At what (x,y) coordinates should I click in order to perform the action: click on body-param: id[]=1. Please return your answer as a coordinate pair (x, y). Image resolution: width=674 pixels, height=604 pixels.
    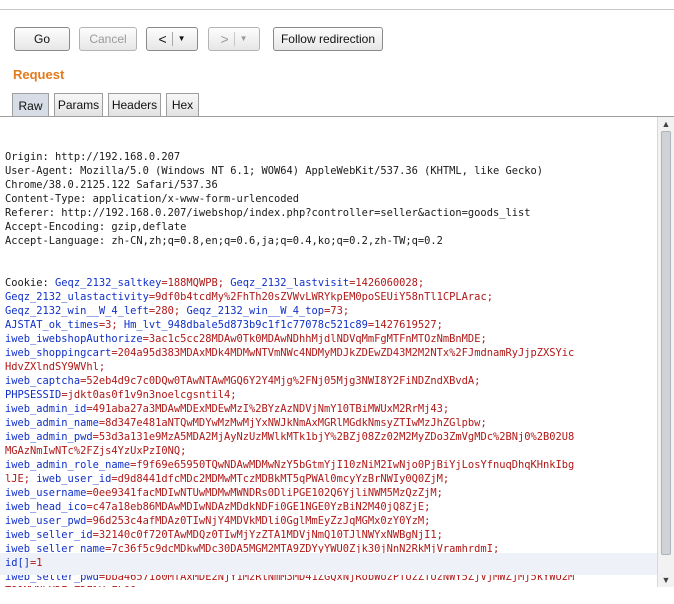
    Looking at the image, I should click on (24, 563).